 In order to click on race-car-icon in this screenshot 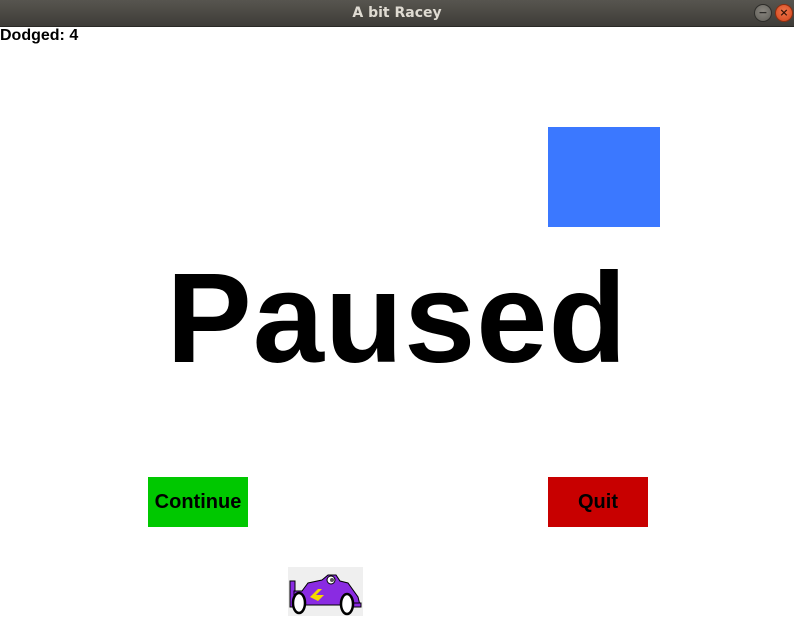, I will do `click(325, 591)`.